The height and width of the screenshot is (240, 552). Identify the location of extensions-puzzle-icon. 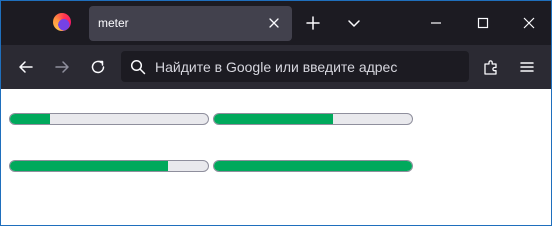
(491, 67).